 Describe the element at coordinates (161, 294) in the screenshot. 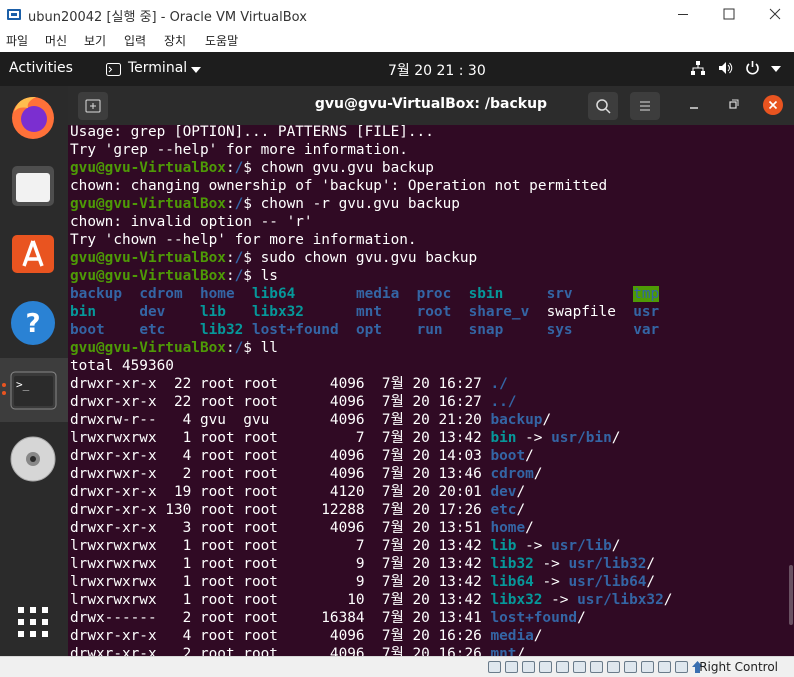

I see `terminal-text: cdrom` at that location.